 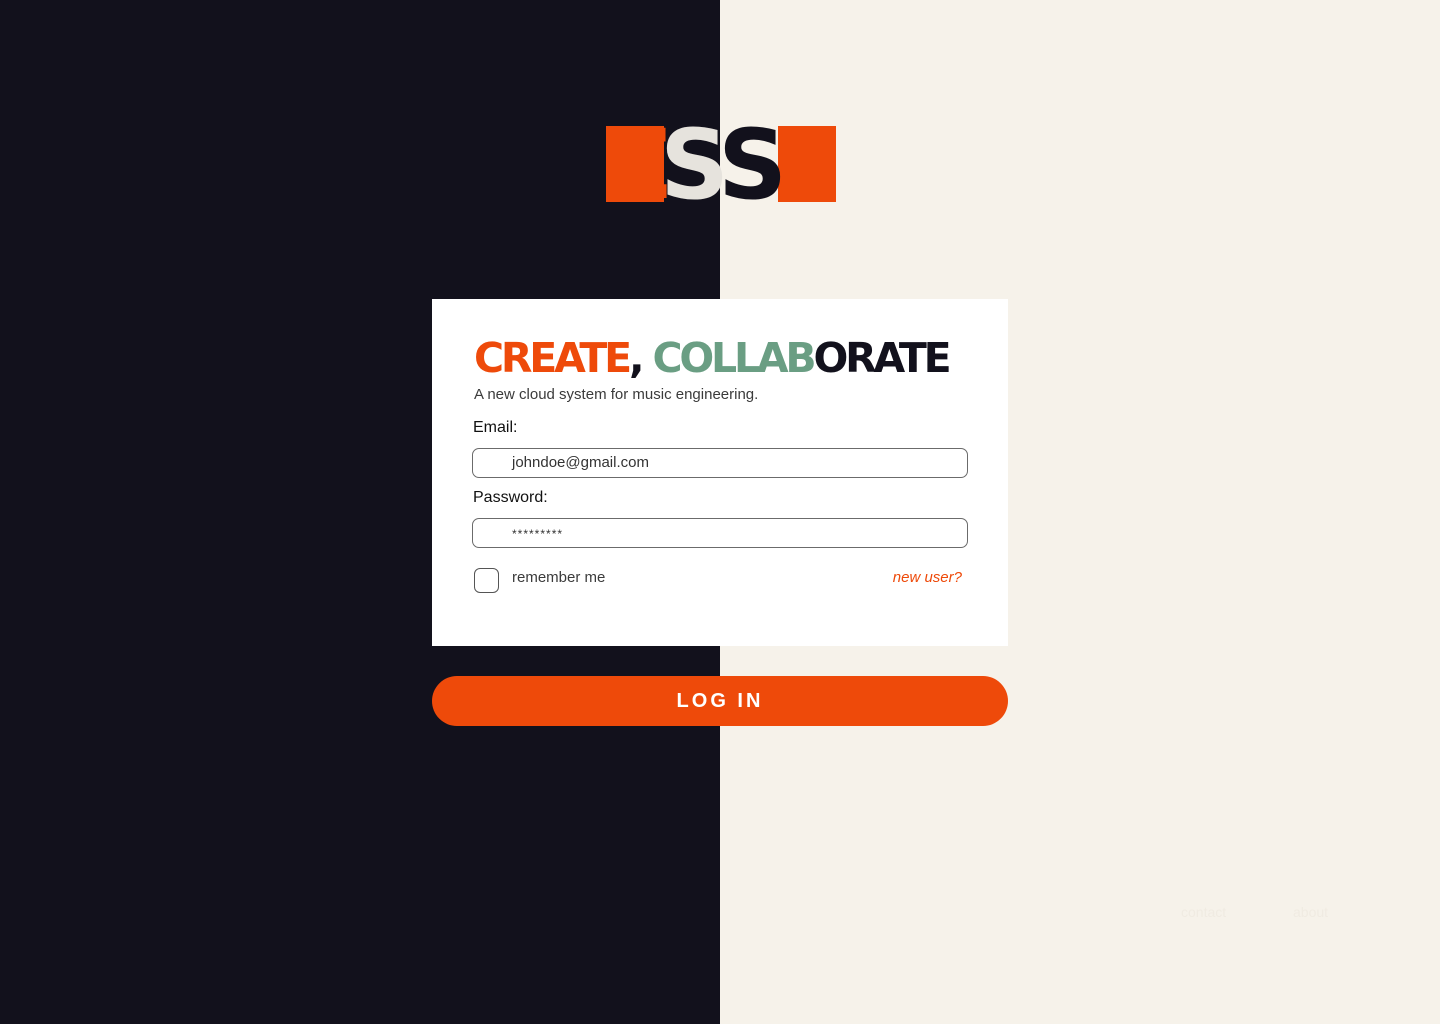 I want to click on password-field: *********, so click(x=720, y=533).